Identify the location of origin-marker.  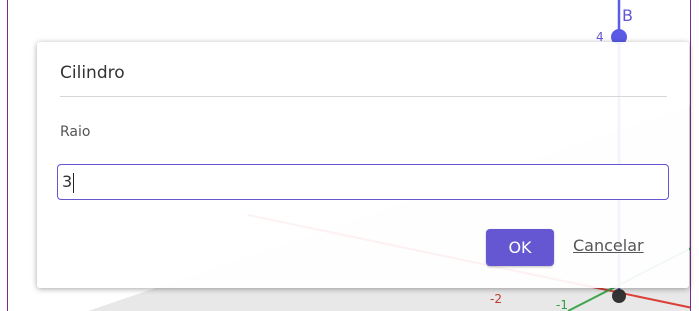
(619, 296).